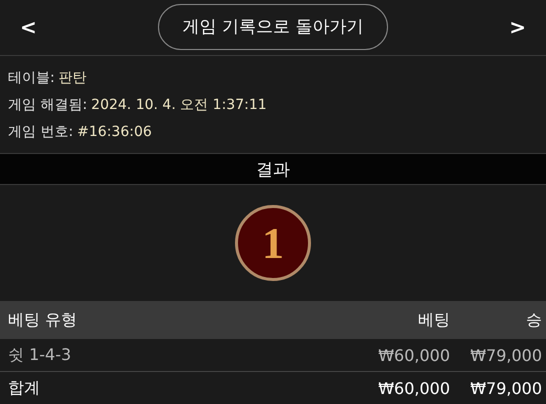 The height and width of the screenshot is (404, 546). Describe the element at coordinates (48, 78) in the screenshot. I see `info-line: 테이블: 판탄` at that location.